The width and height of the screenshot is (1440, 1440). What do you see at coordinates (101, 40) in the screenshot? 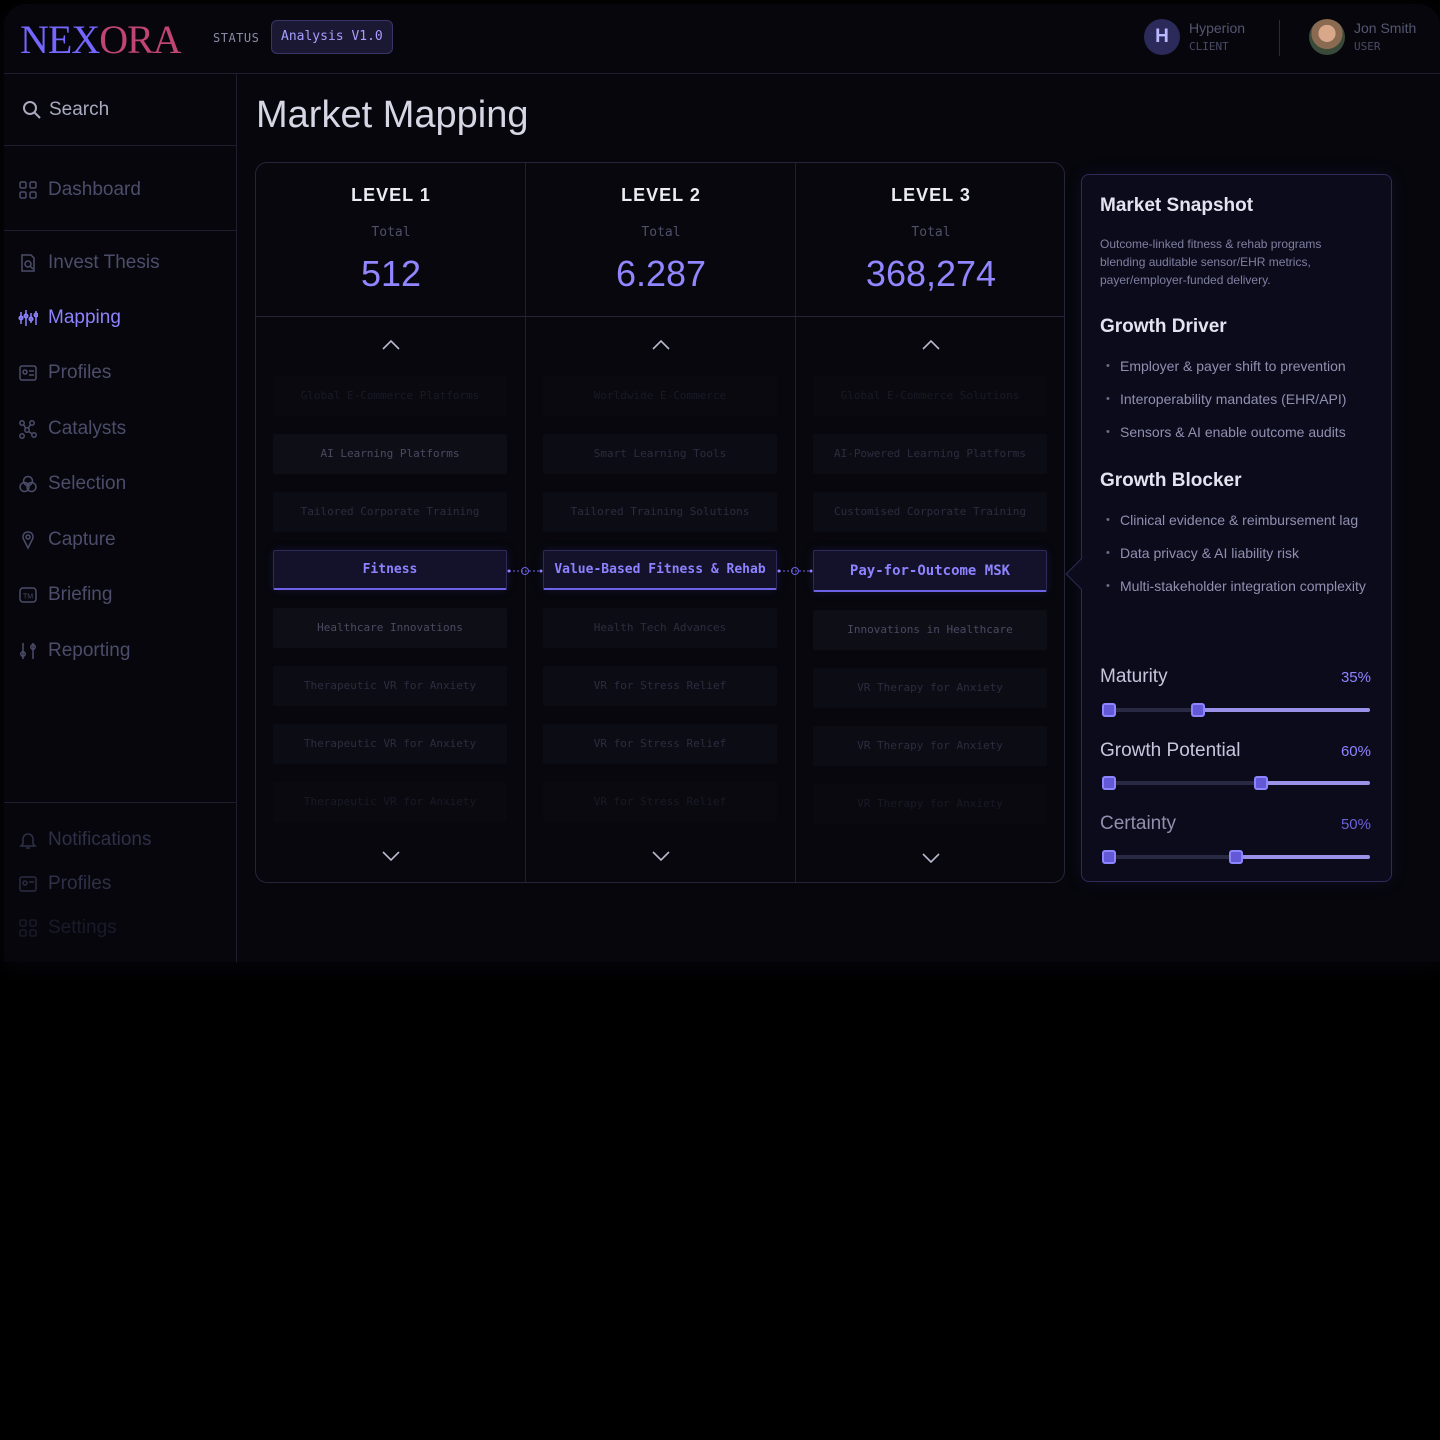
I see `nexora-logo: NEXORA` at bounding box center [101, 40].